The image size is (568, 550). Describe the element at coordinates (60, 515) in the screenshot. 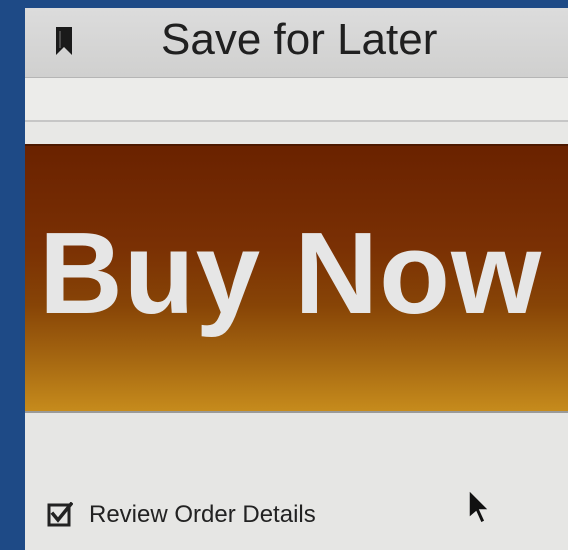

I see `checkbox-checked-icon` at that location.